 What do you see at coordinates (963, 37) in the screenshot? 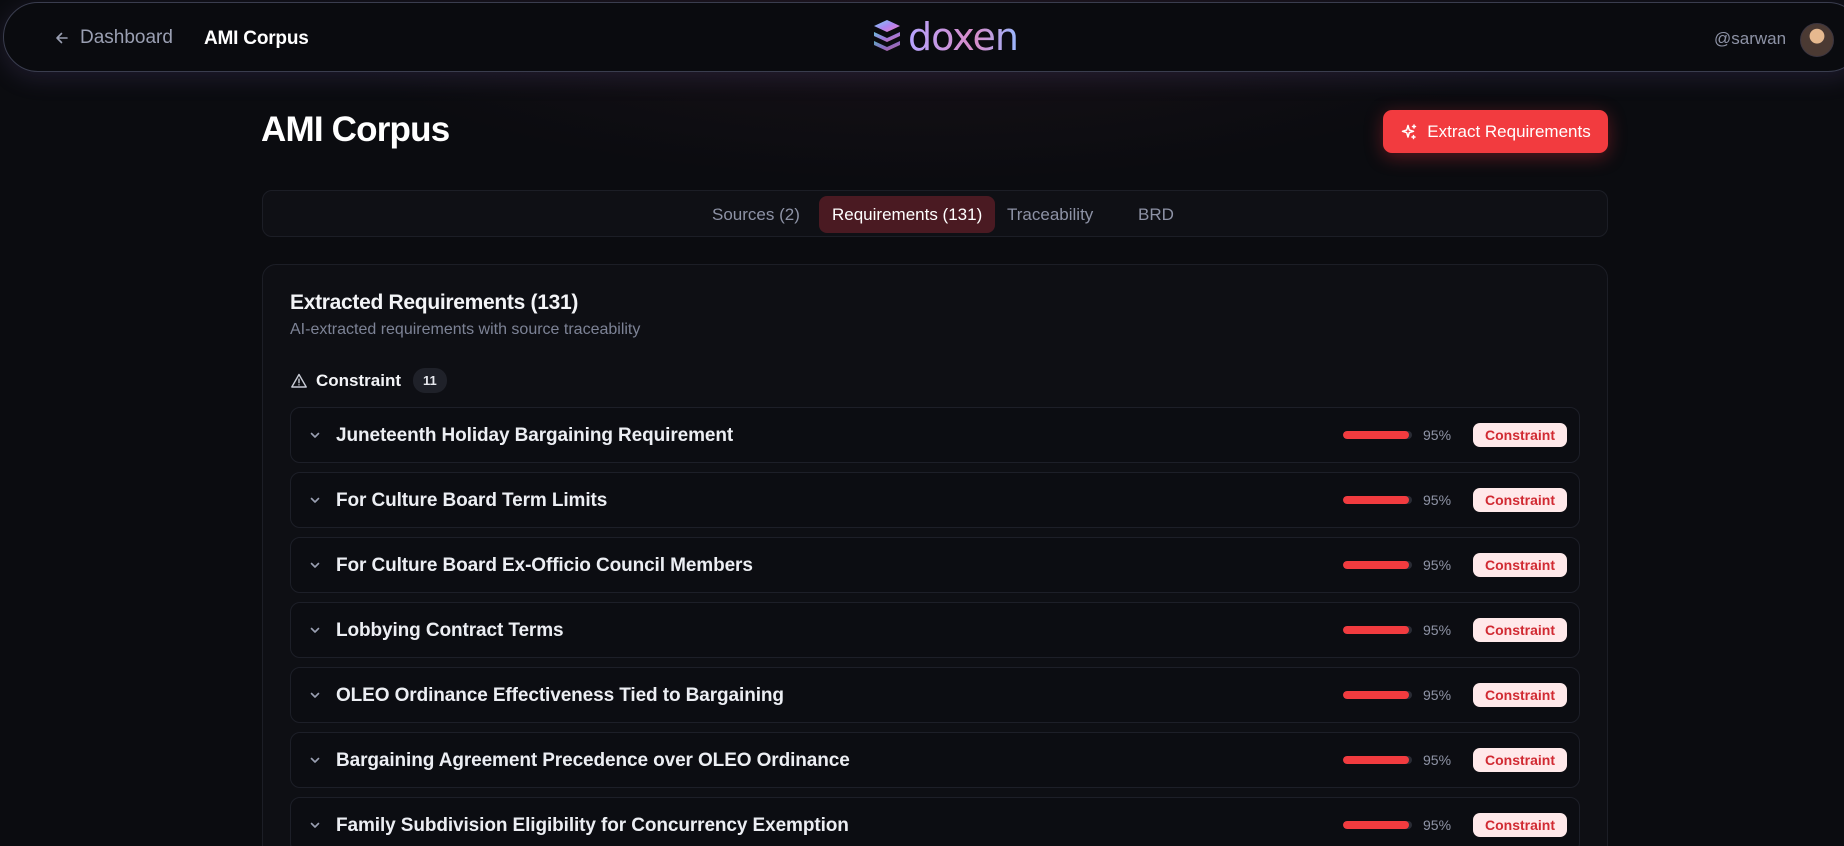
I see `brand-name: doxen` at bounding box center [963, 37].